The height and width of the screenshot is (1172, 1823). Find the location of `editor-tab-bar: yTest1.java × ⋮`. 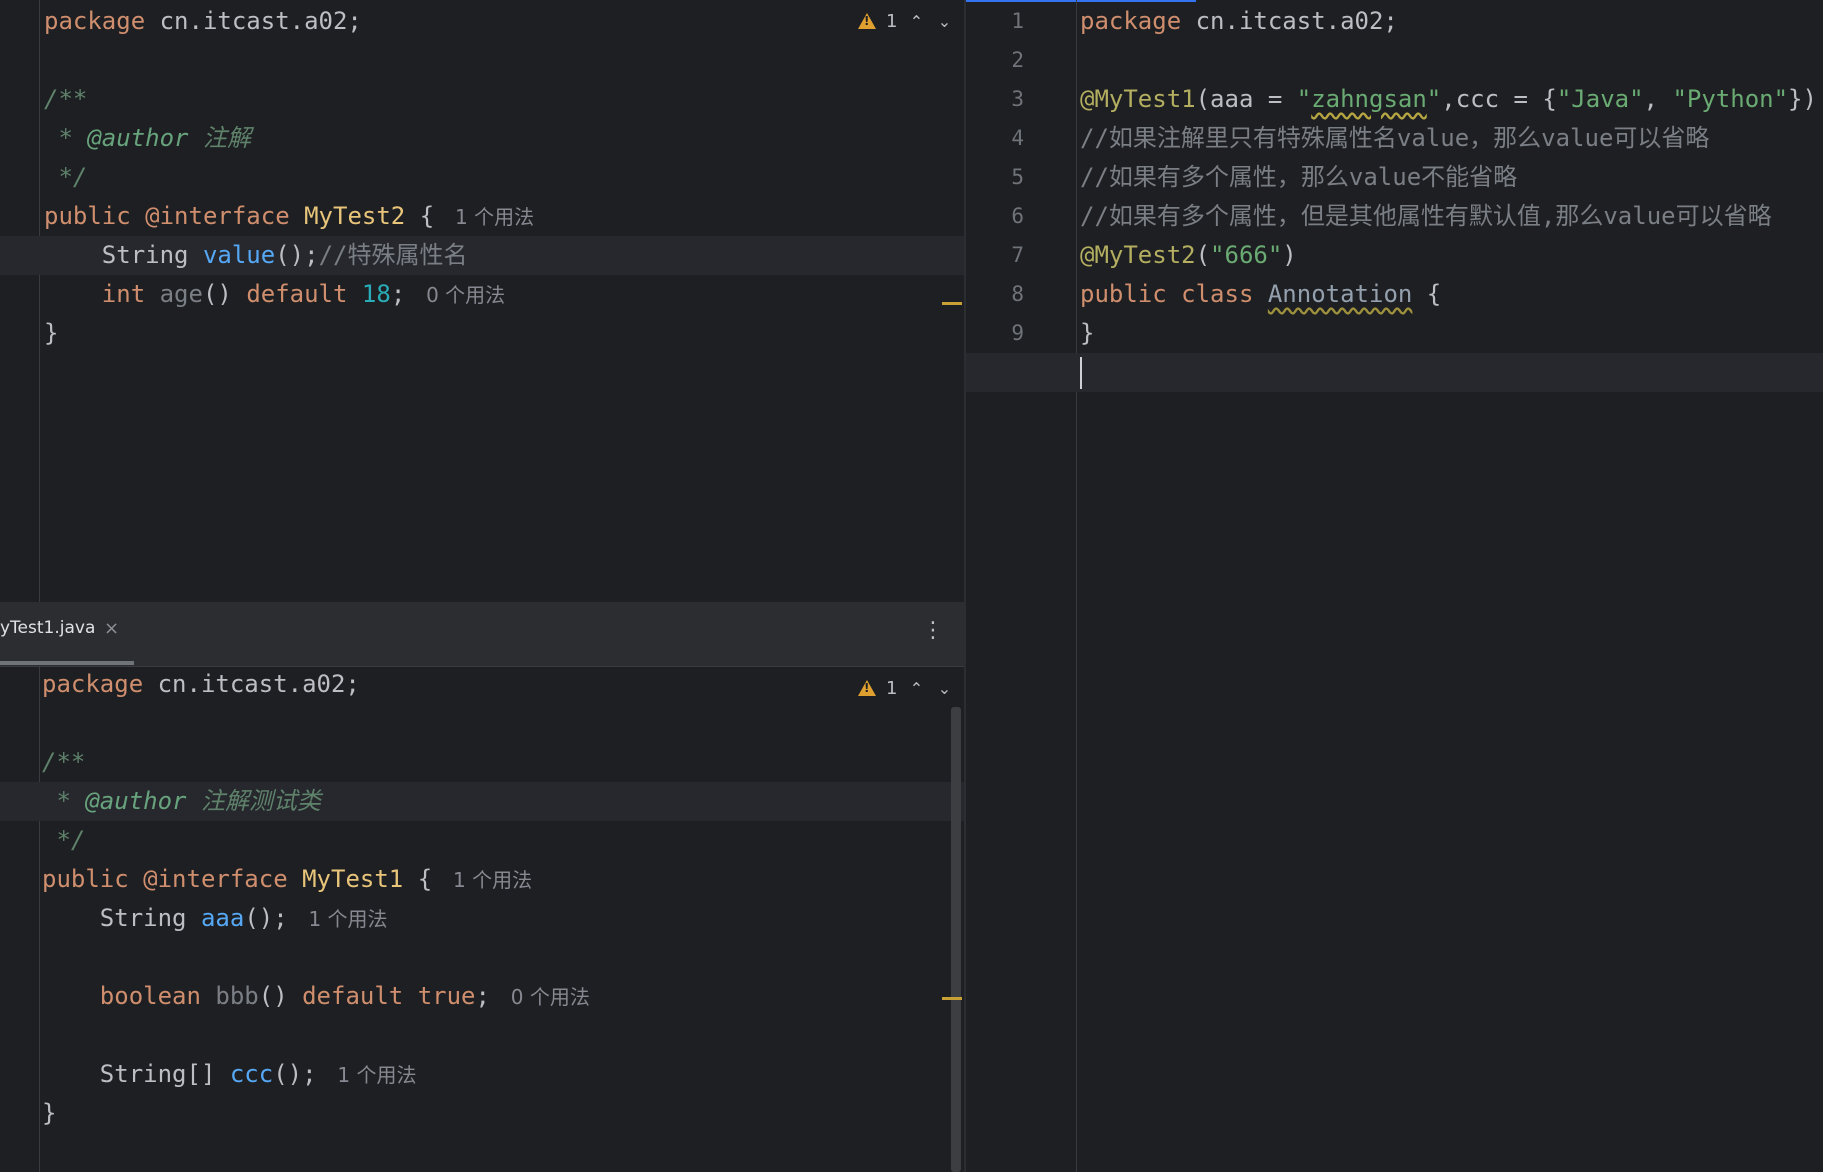

editor-tab-bar: yTest1.java × ⋮ is located at coordinates (482, 635).